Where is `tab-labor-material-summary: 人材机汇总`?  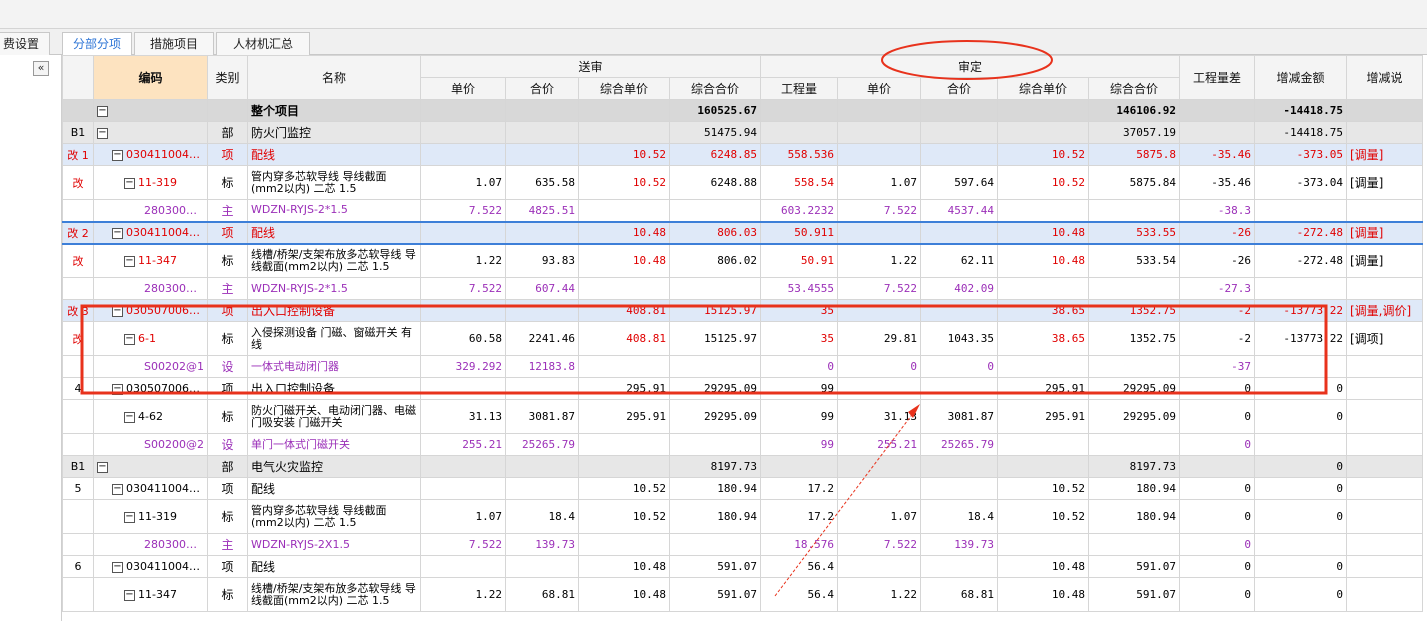 tab-labor-material-summary: 人材机汇总 is located at coordinates (263, 43).